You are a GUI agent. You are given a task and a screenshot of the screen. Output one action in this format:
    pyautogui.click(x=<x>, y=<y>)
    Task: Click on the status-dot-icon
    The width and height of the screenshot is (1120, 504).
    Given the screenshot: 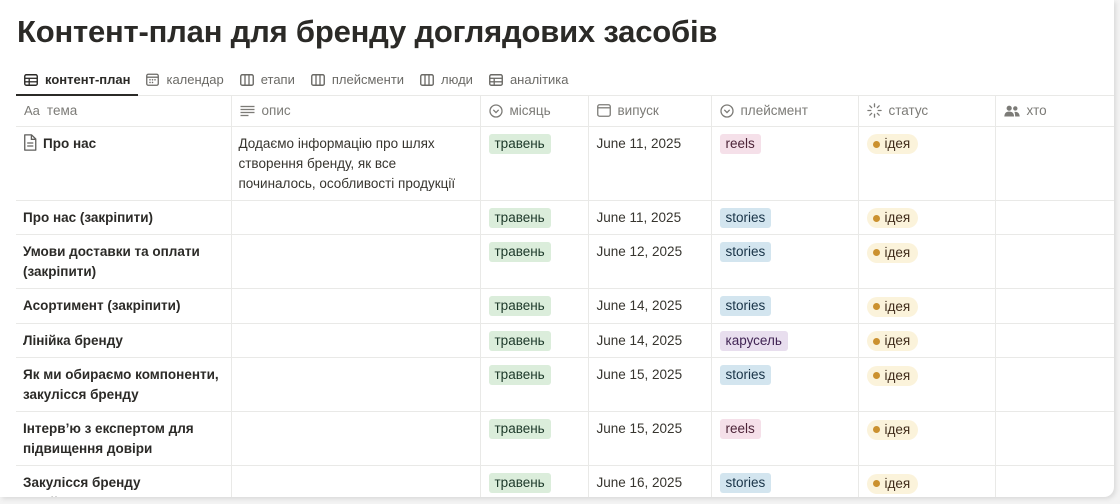 What is the action you would take?
    pyautogui.click(x=876, y=218)
    